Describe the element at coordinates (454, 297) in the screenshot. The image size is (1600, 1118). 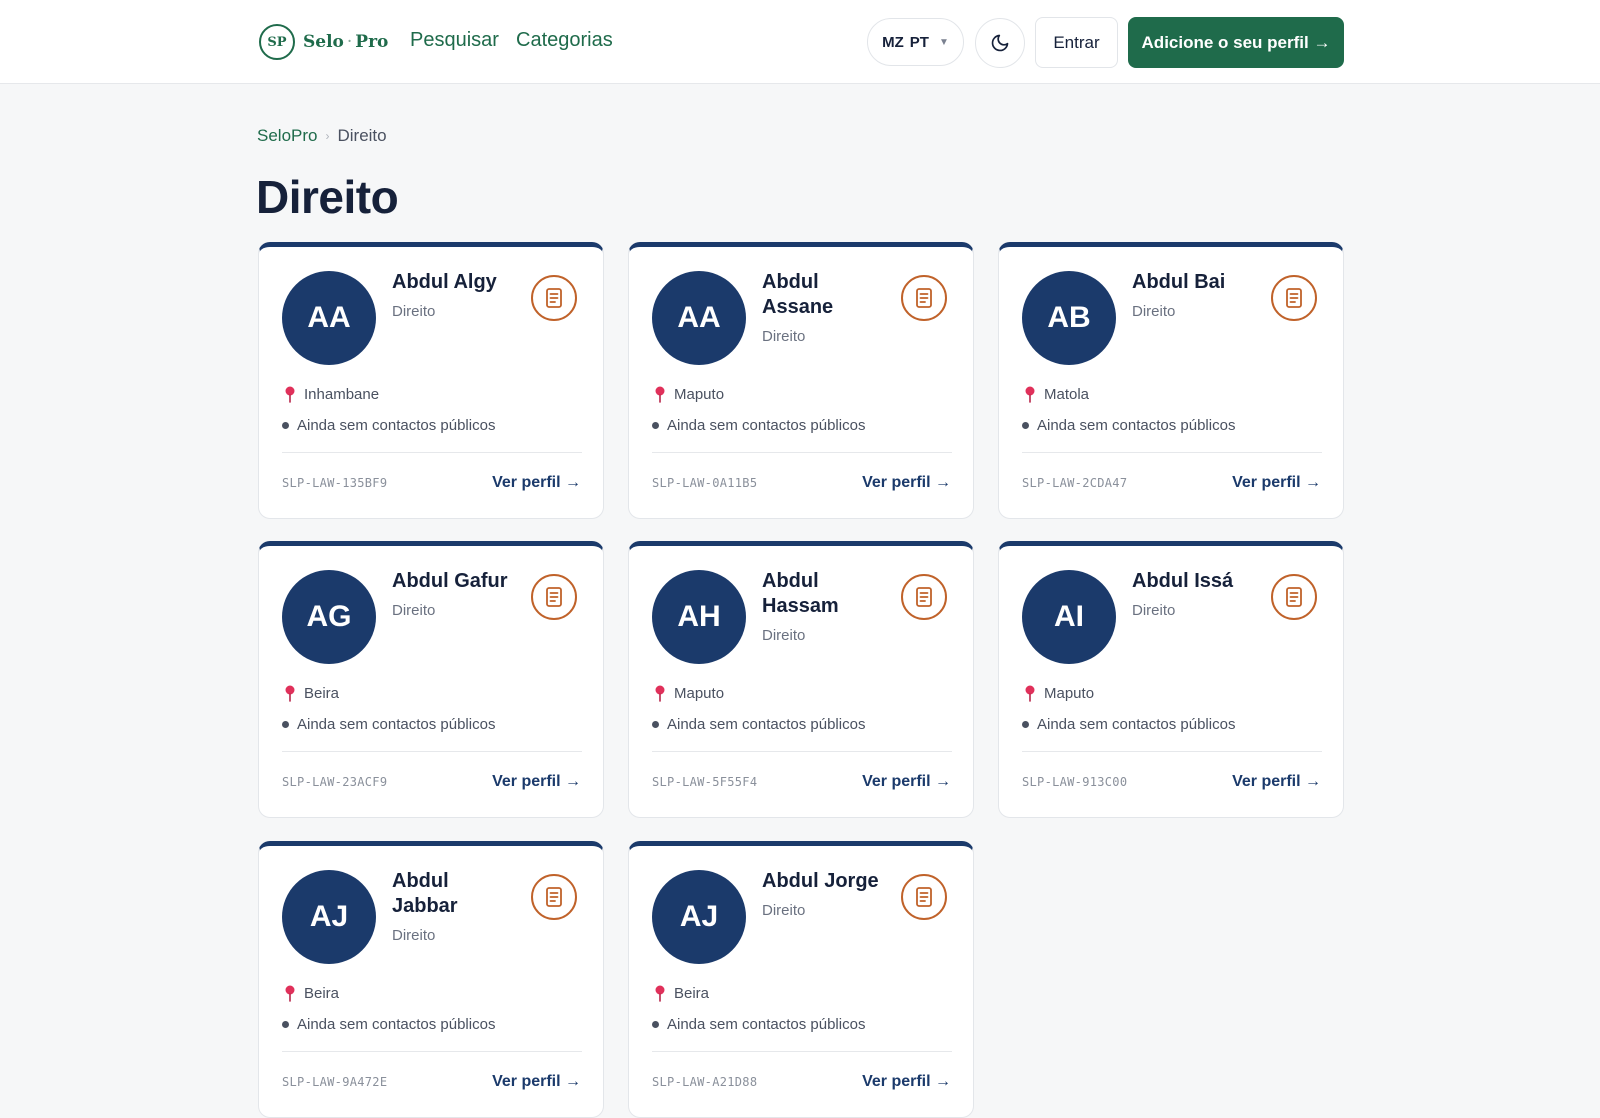
I see `profile-name: Abdul Algy Direito` at that location.